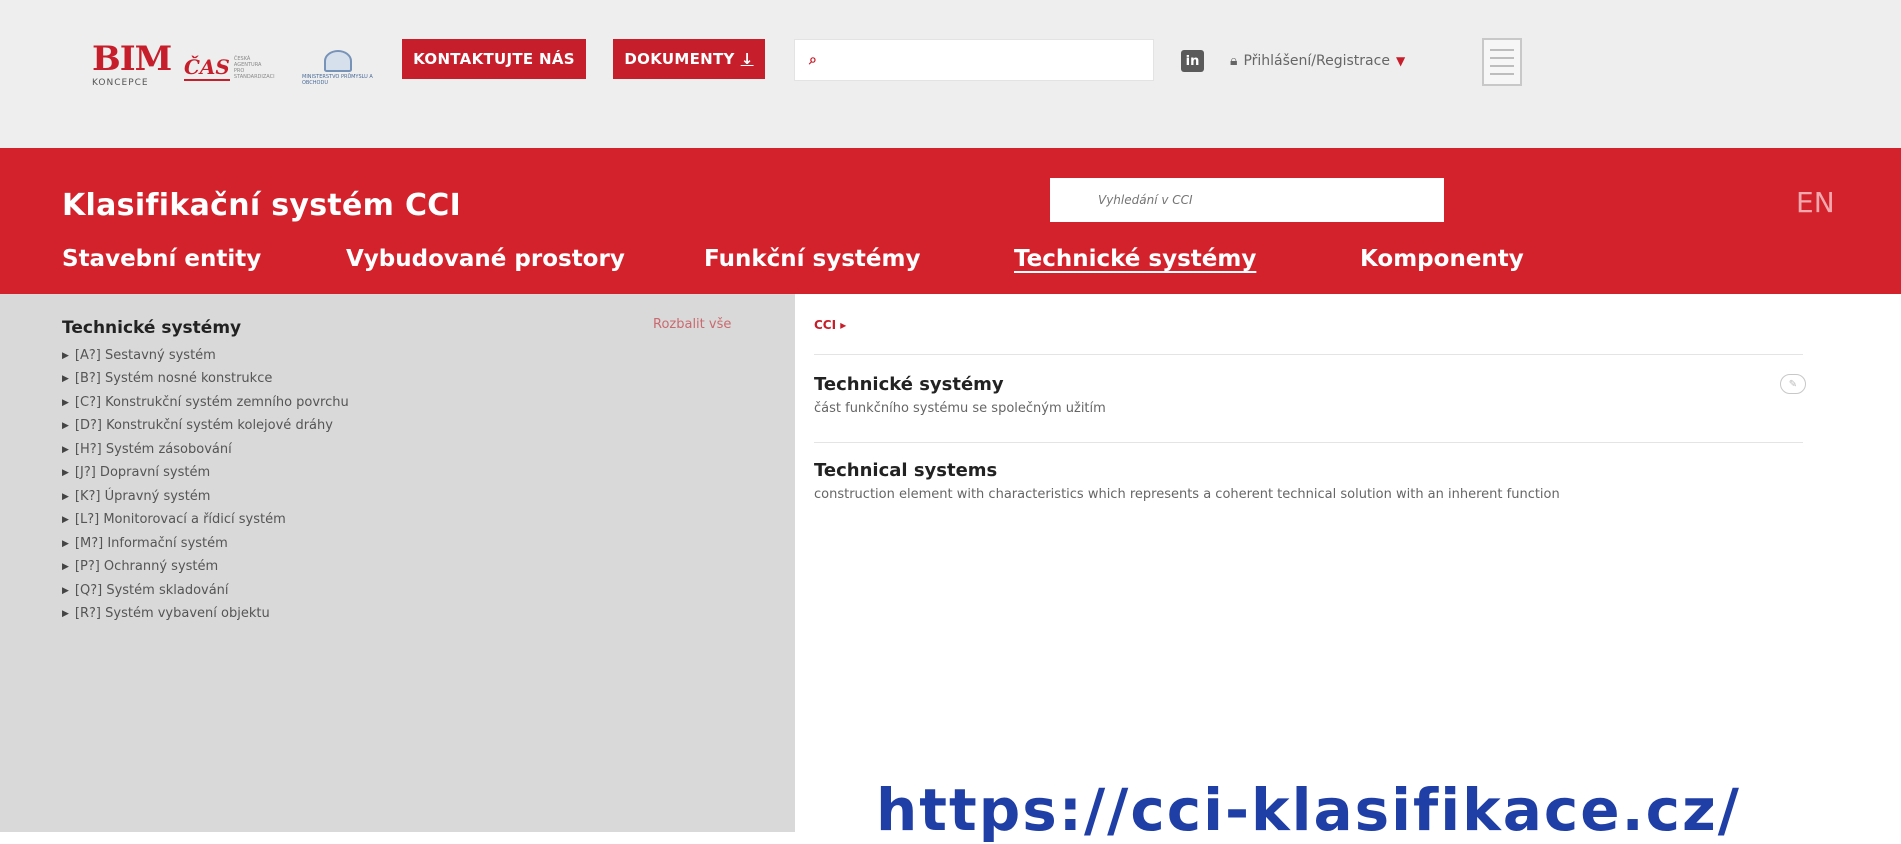  I want to click on language-switch: EN, so click(1815, 202).